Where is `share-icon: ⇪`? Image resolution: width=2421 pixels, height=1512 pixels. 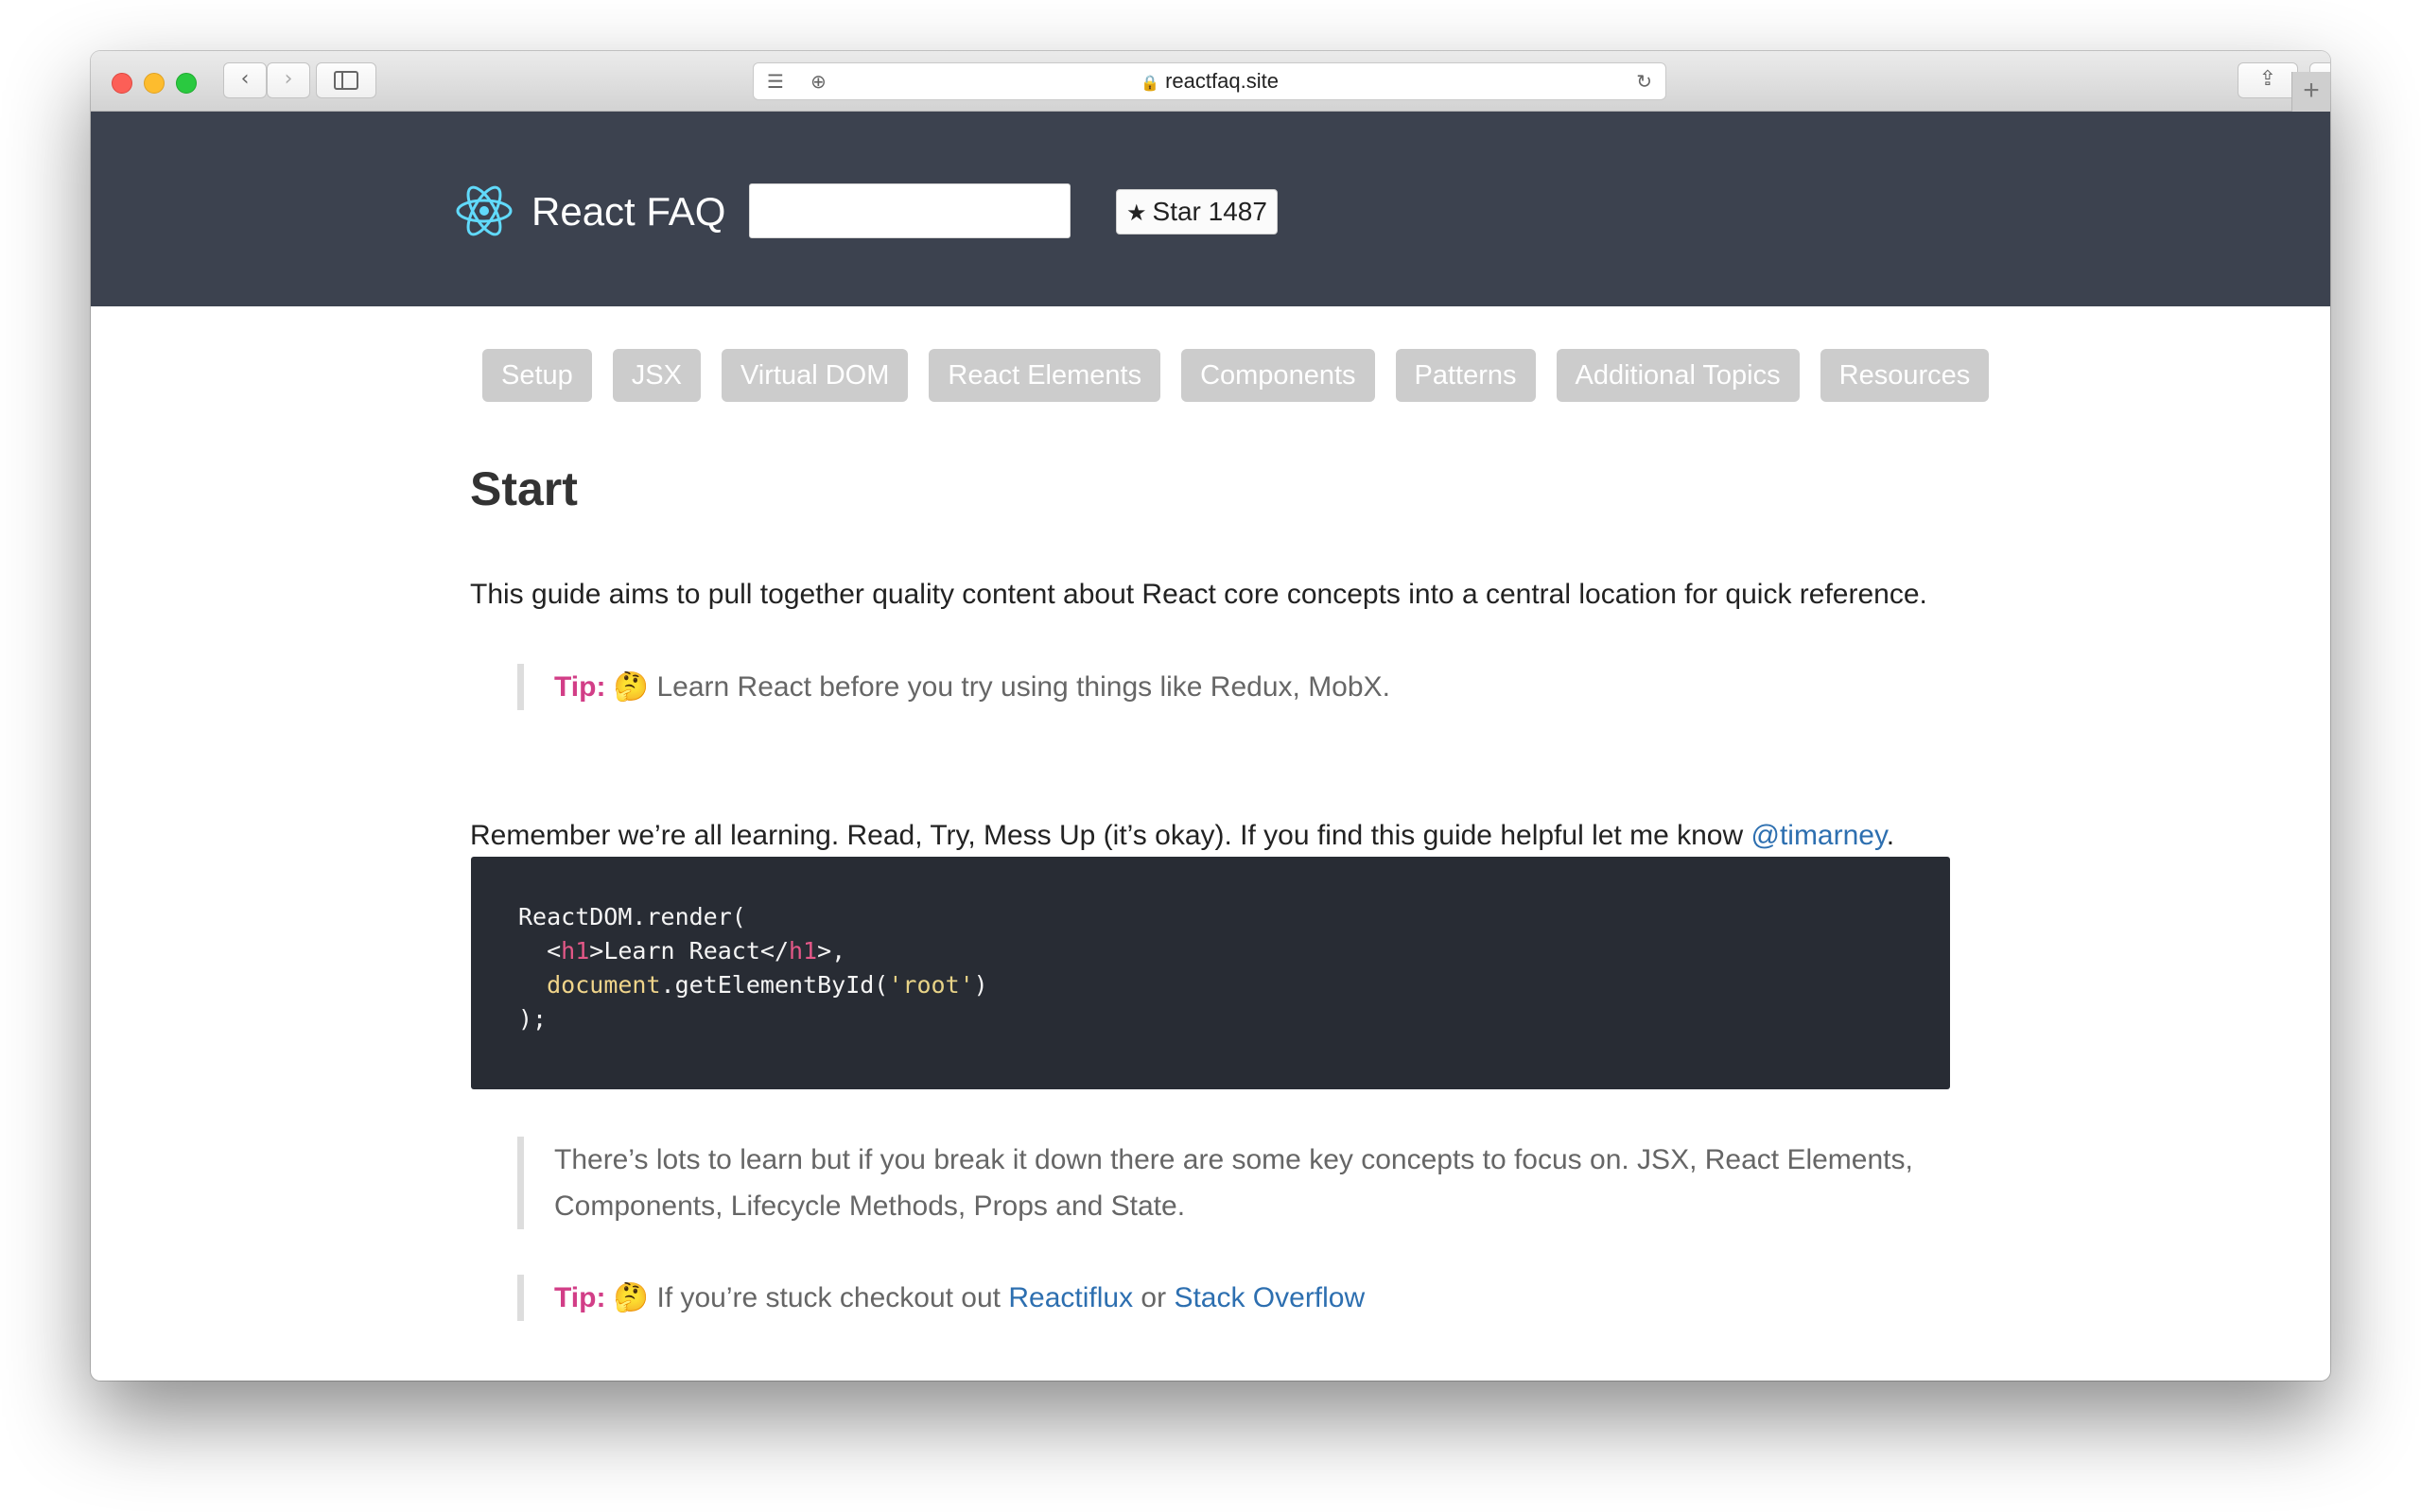 share-icon: ⇪ is located at coordinates (2267, 79).